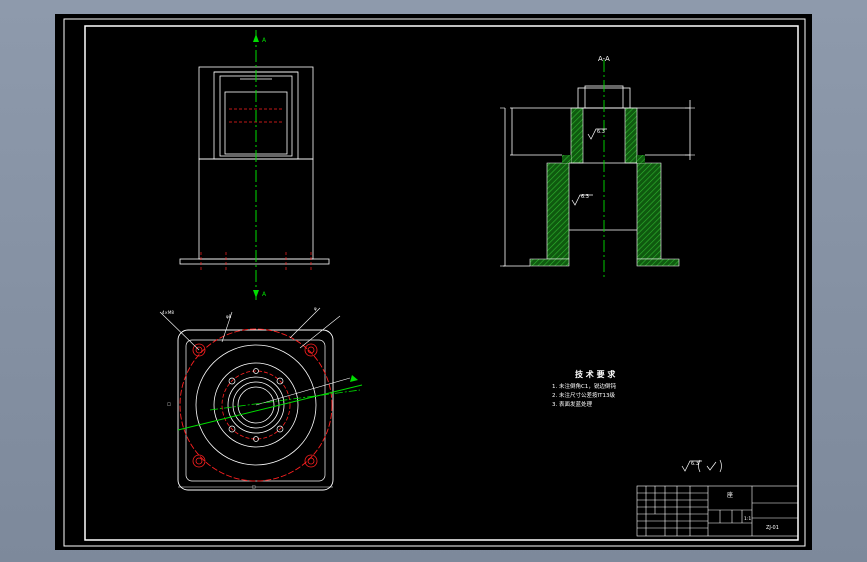  What do you see at coordinates (772, 528) in the screenshot?
I see `title-drawing-no: ZJ-01` at bounding box center [772, 528].